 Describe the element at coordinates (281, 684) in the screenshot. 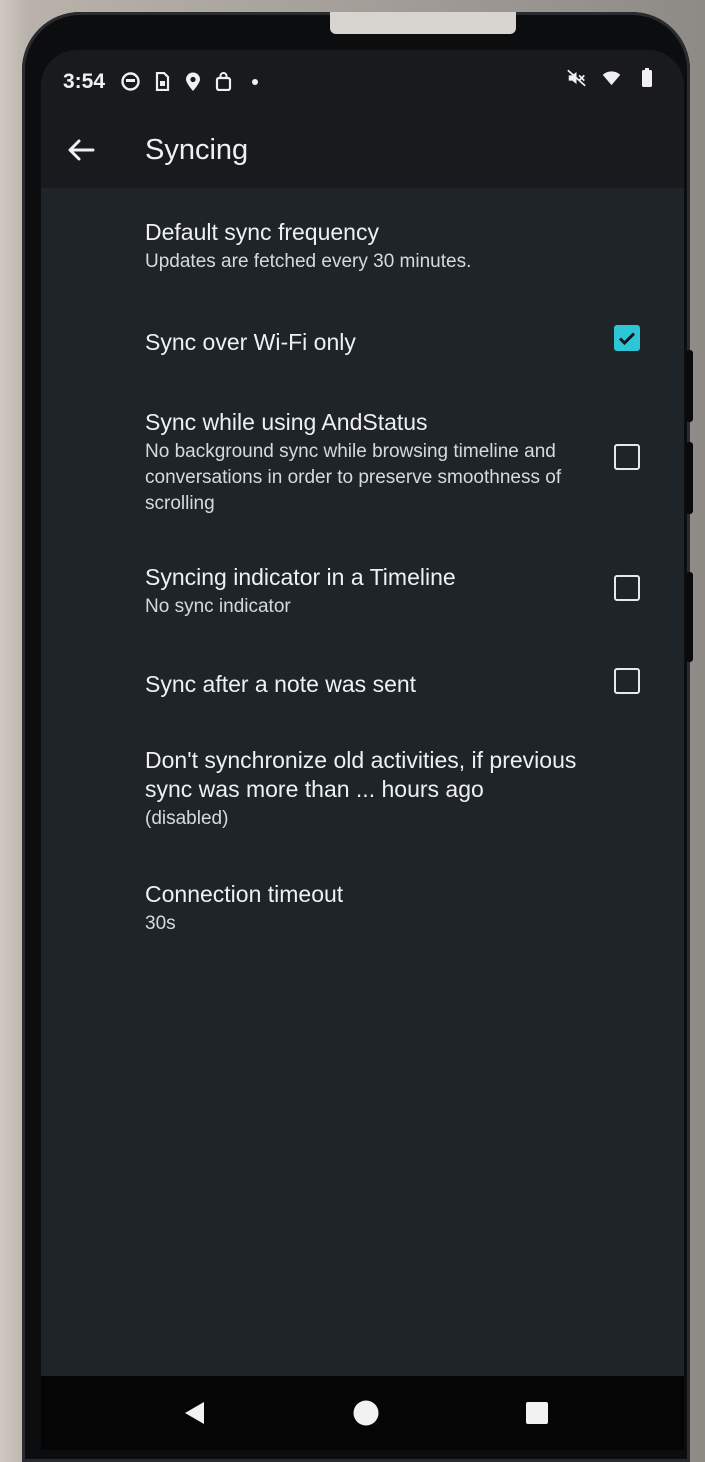

I see `setting-title: Sync after a note was sent` at that location.